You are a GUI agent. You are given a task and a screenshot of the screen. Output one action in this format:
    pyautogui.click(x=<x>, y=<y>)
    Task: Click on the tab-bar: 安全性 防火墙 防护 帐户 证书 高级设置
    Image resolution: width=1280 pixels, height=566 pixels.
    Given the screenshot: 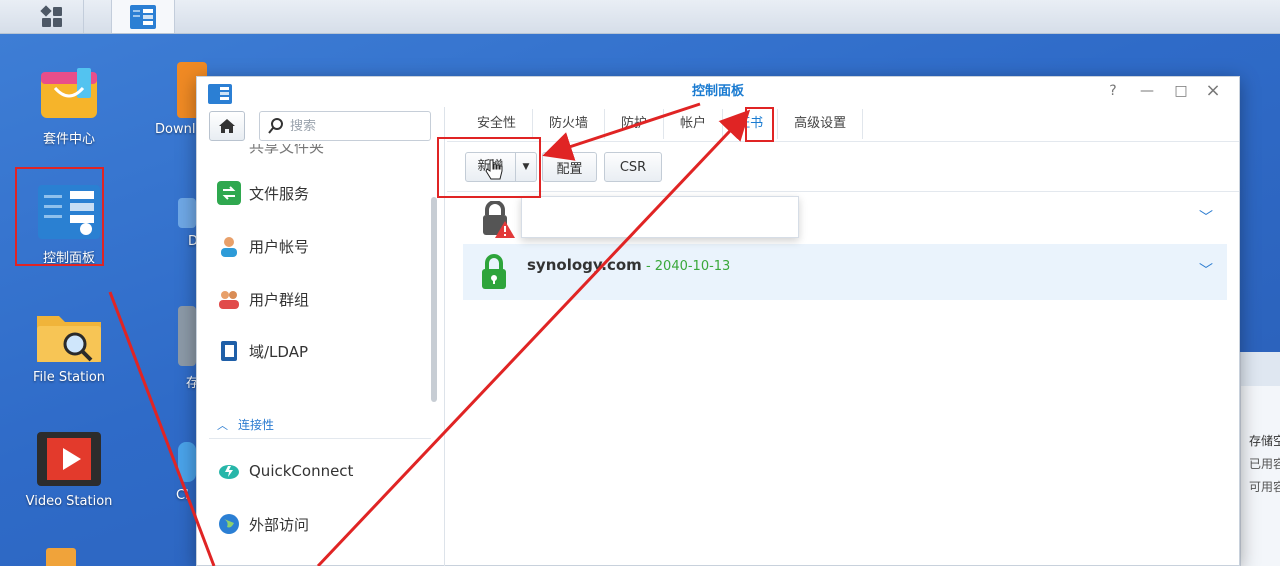 What is the action you would take?
    pyautogui.click(x=662, y=124)
    